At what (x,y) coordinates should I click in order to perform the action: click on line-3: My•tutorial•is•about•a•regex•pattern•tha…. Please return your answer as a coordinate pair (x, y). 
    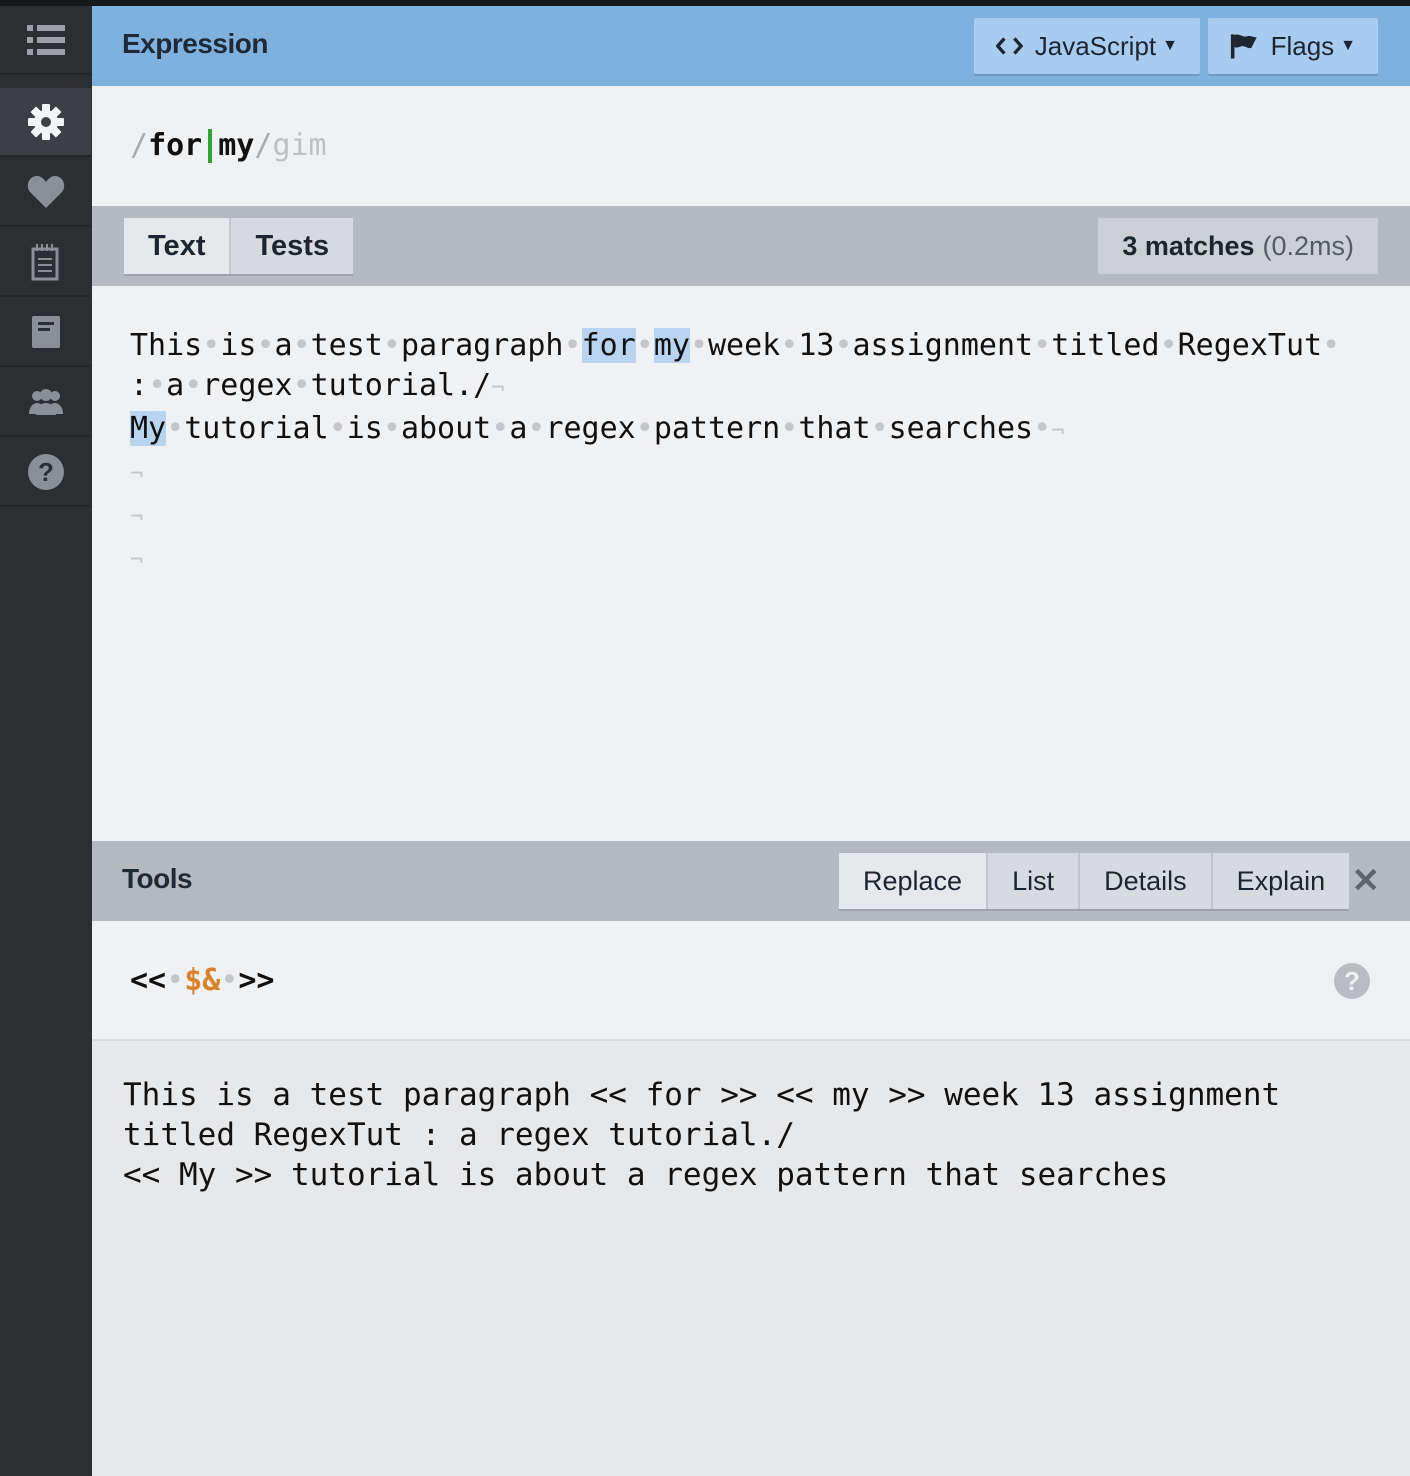
    Looking at the image, I should click on (597, 428).